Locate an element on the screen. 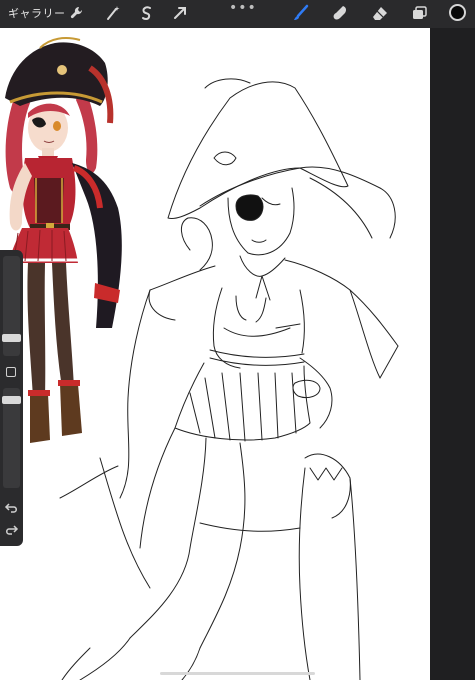 The width and height of the screenshot is (475, 680). smudge-icon is located at coordinates (340, 13).